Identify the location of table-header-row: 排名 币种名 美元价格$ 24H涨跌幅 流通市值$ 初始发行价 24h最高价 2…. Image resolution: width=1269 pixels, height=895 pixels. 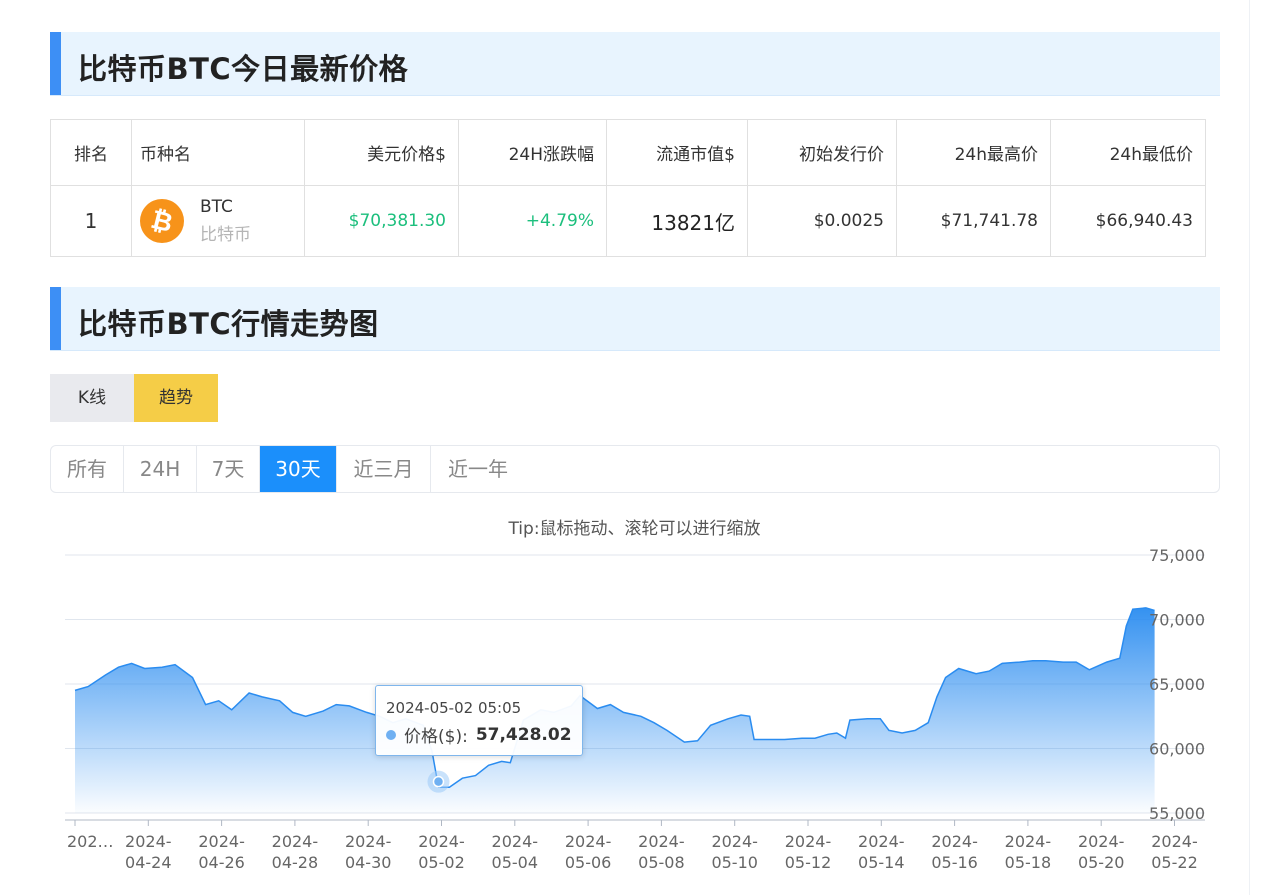
(628, 152).